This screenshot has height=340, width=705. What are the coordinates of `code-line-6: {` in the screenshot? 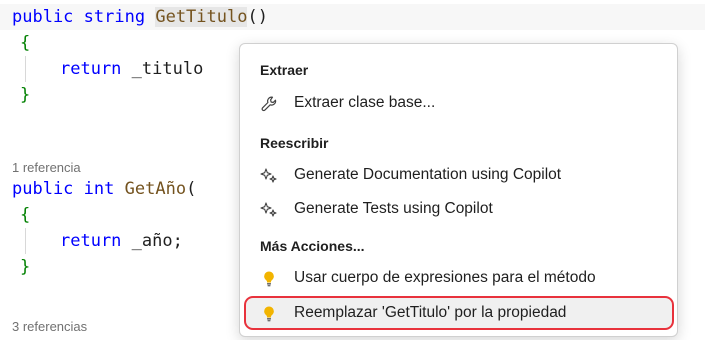 It's located at (25, 215).